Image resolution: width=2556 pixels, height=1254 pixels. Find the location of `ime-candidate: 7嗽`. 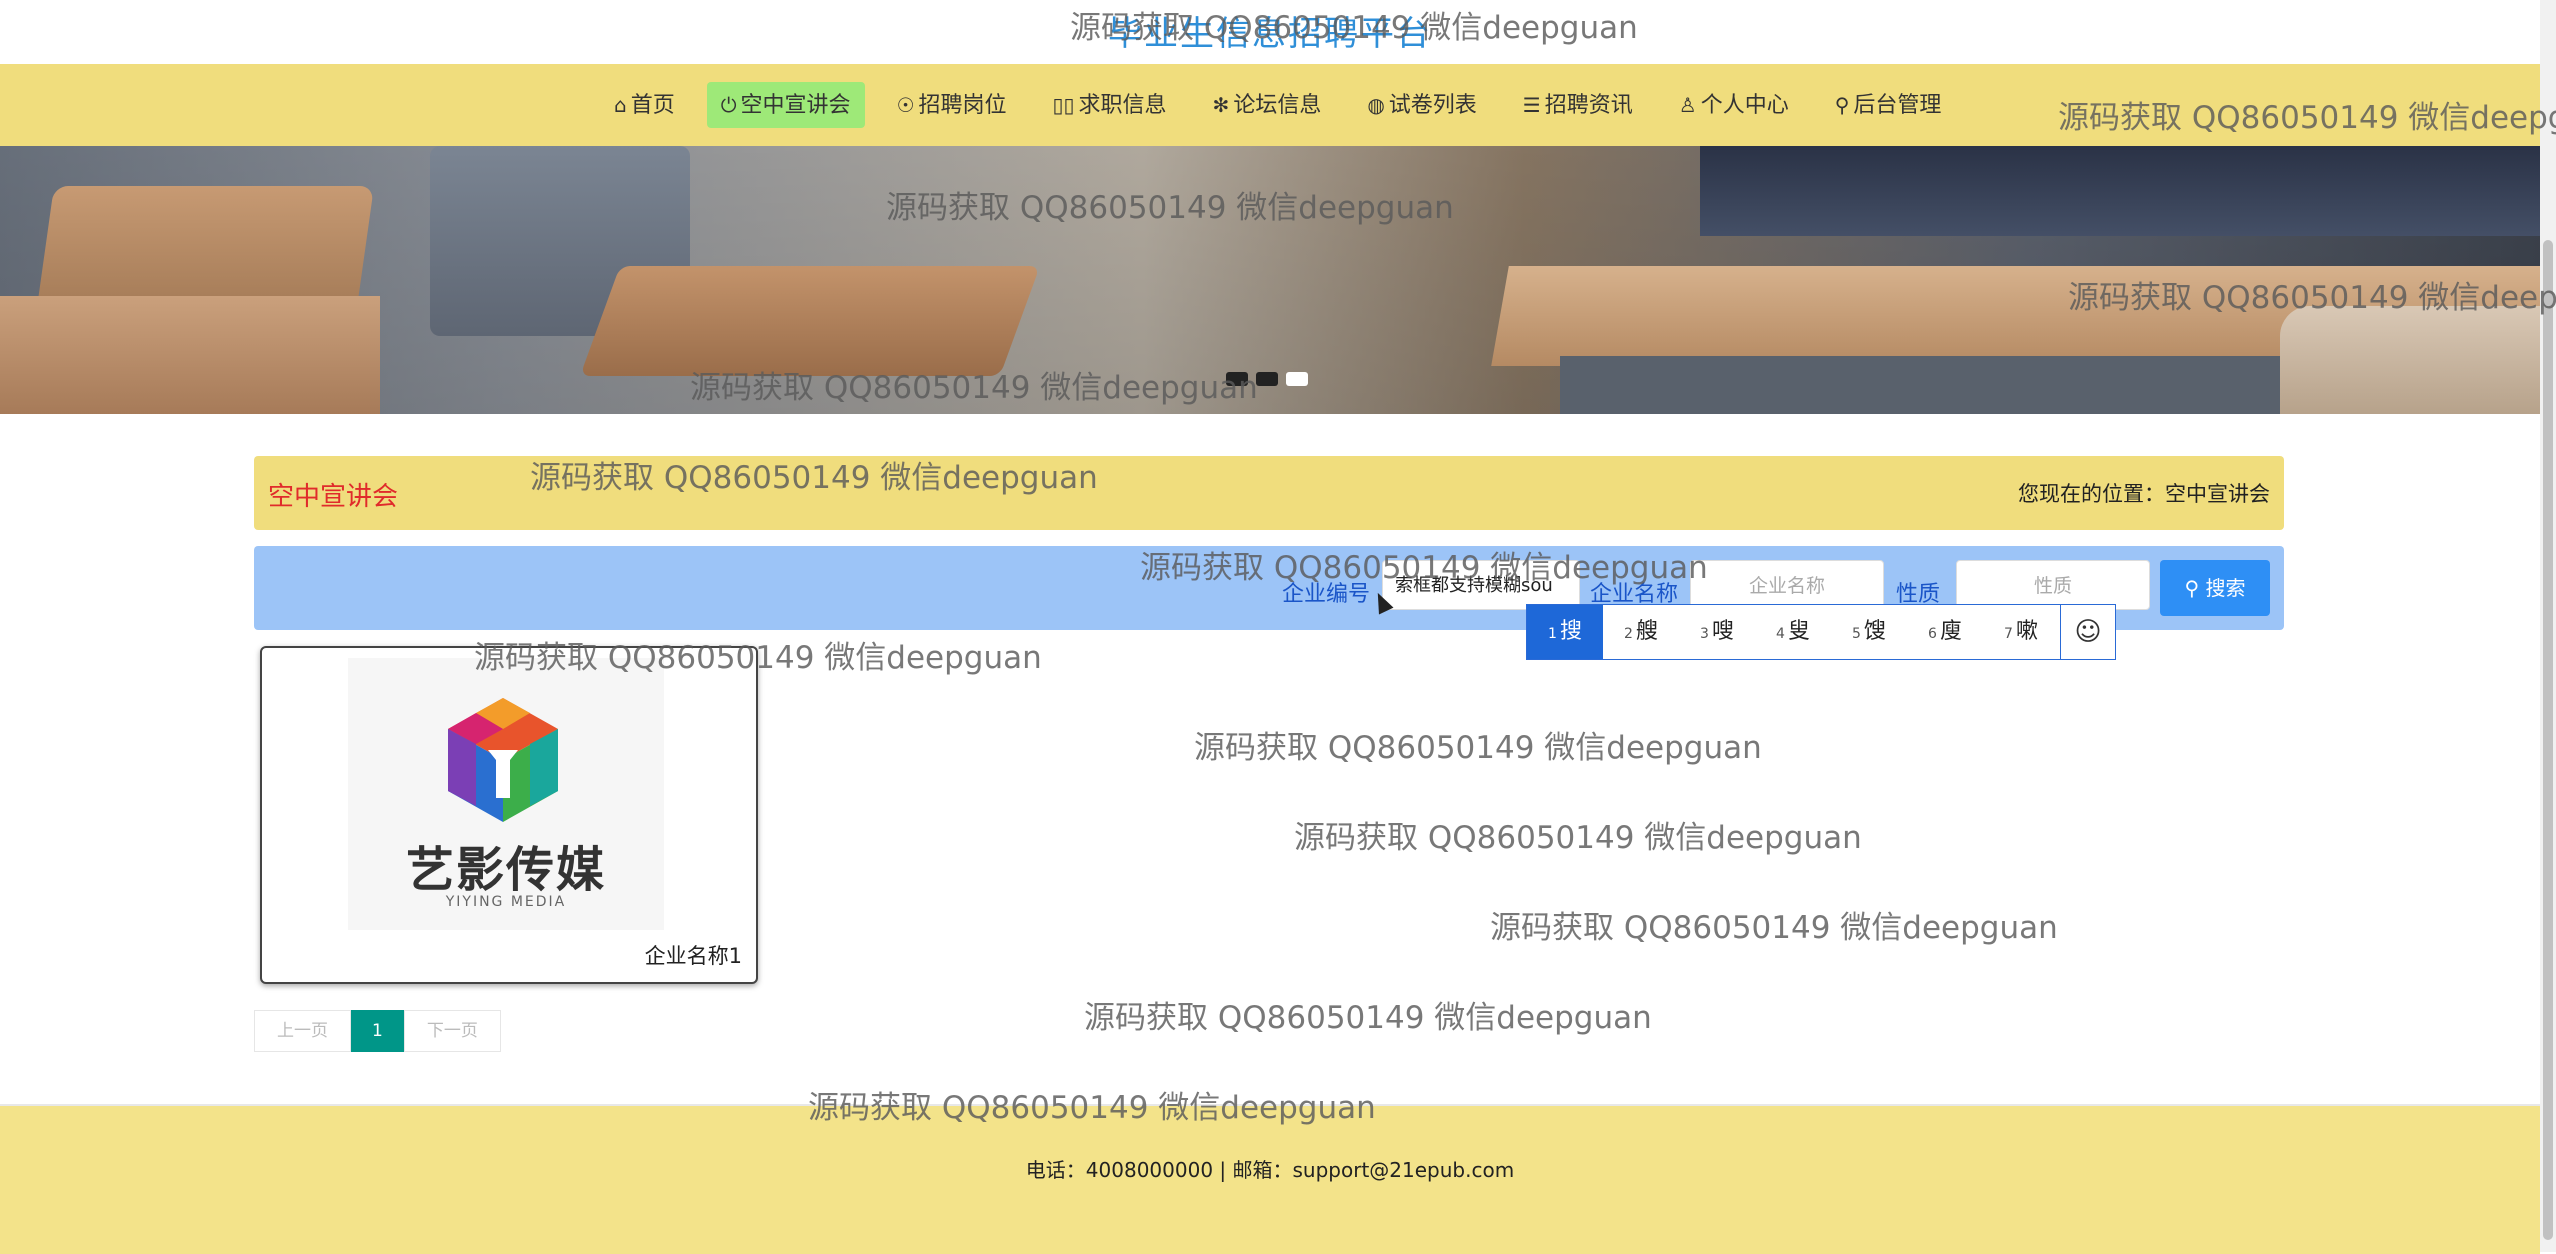

ime-candidate: 7嗽 is located at coordinates (2021, 632).